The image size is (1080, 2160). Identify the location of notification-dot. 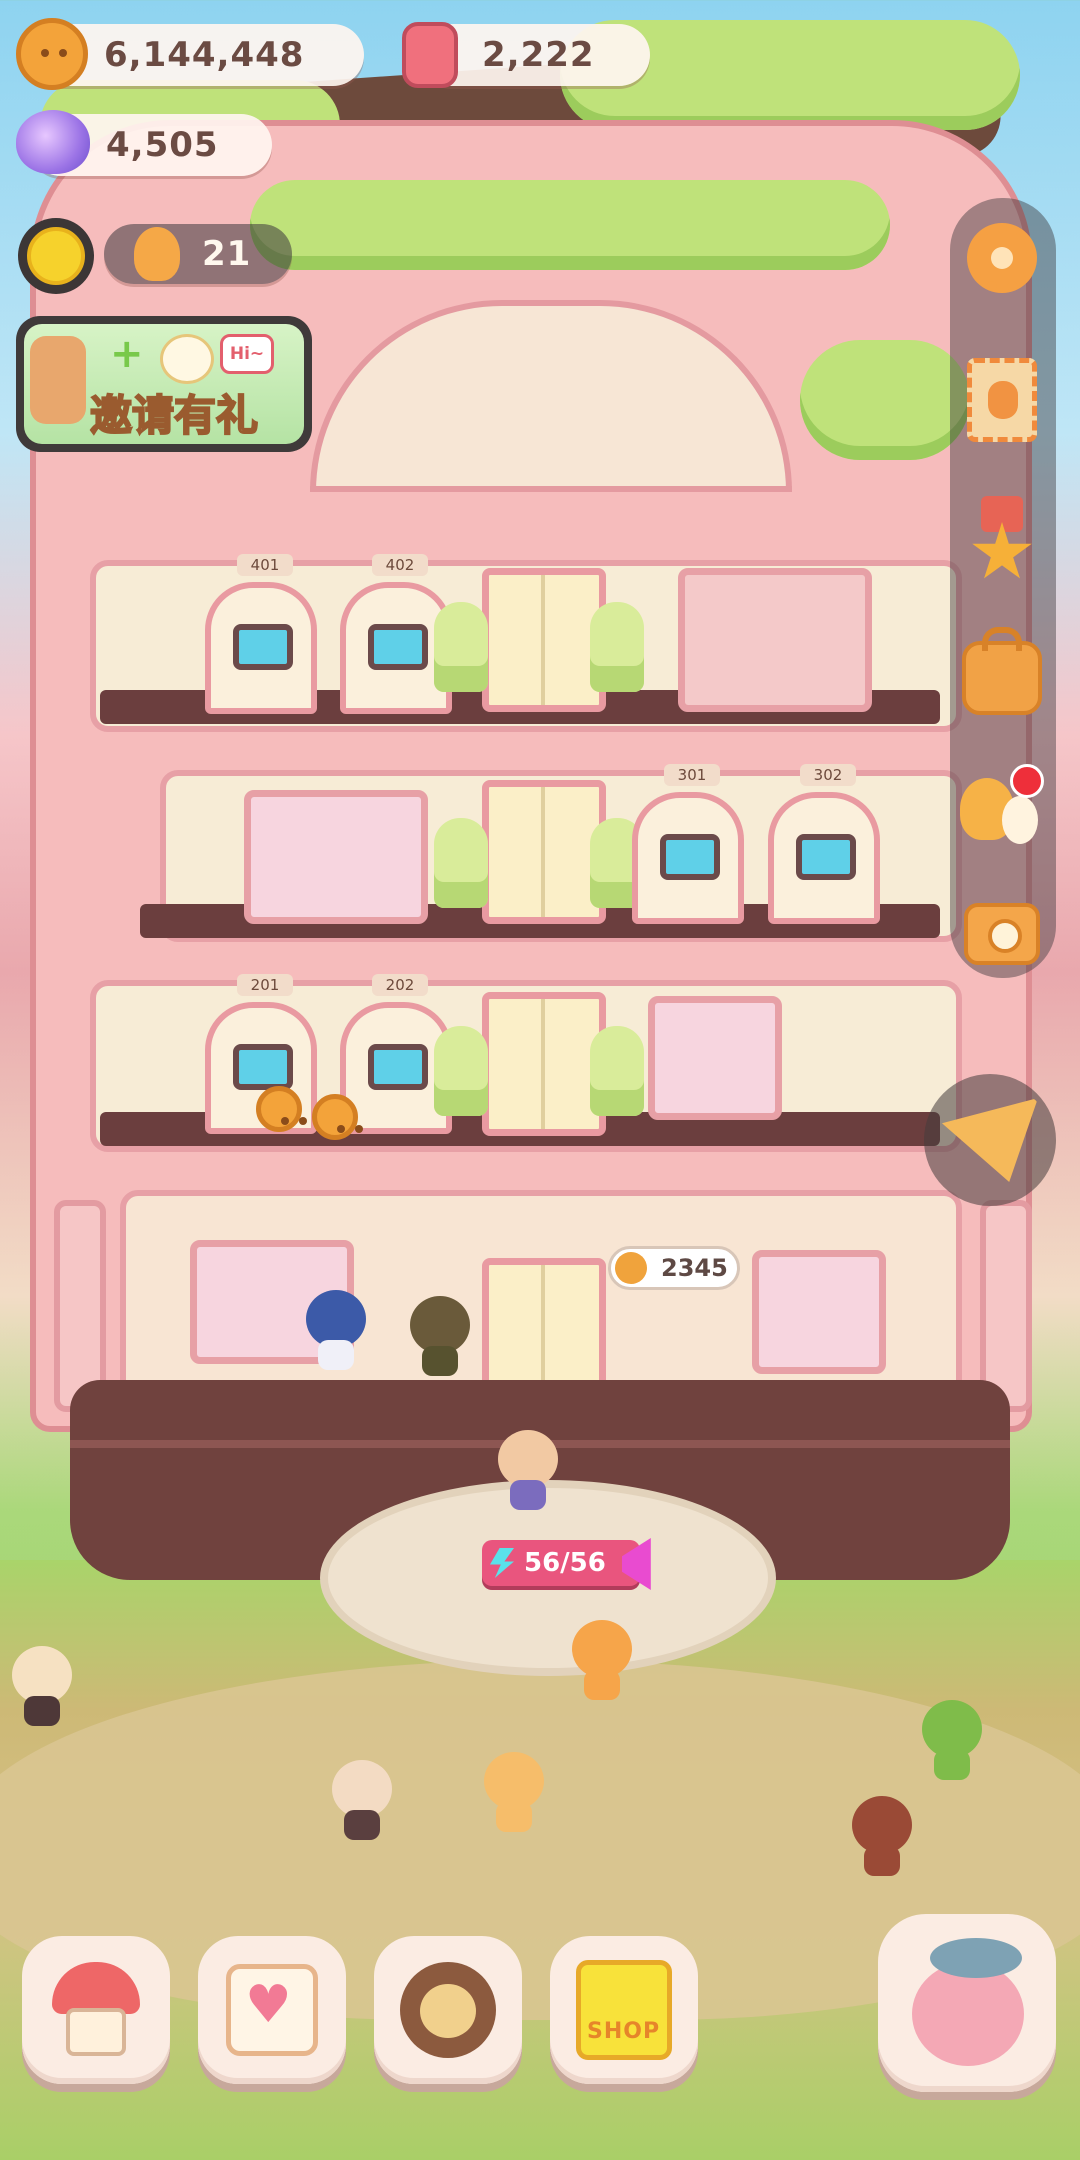
(1027, 781).